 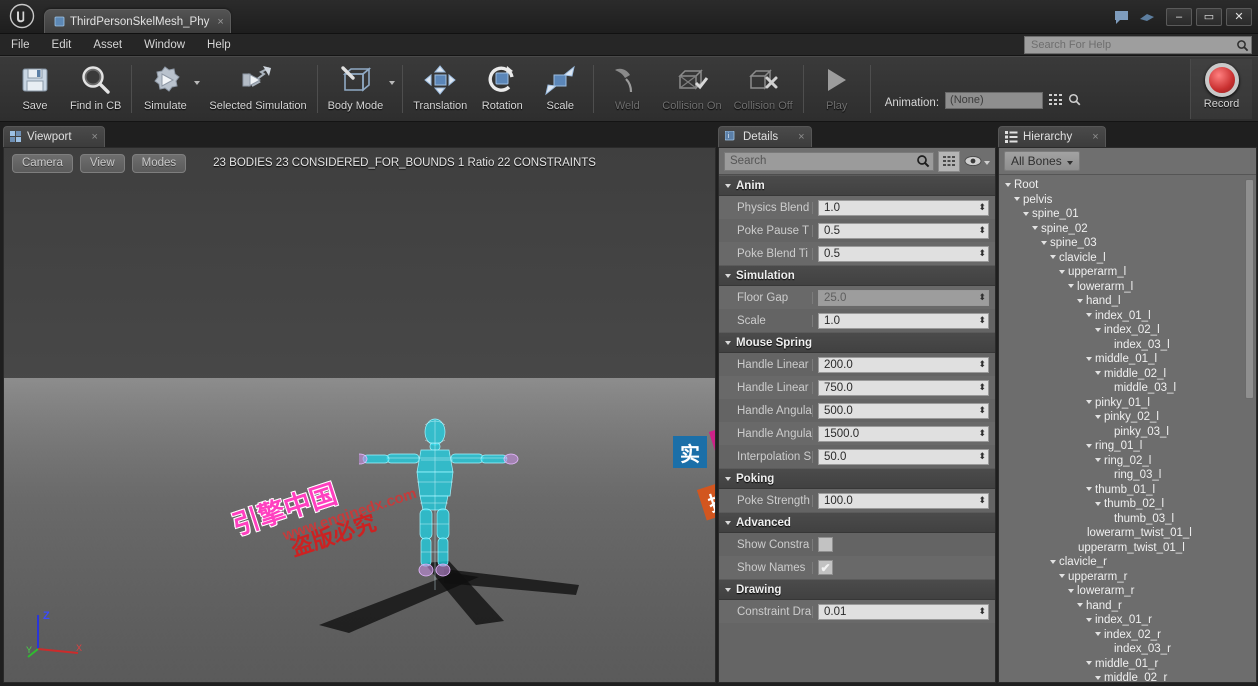 What do you see at coordinates (627, 90) in the screenshot?
I see `toolbar-button-weld: Weld` at bounding box center [627, 90].